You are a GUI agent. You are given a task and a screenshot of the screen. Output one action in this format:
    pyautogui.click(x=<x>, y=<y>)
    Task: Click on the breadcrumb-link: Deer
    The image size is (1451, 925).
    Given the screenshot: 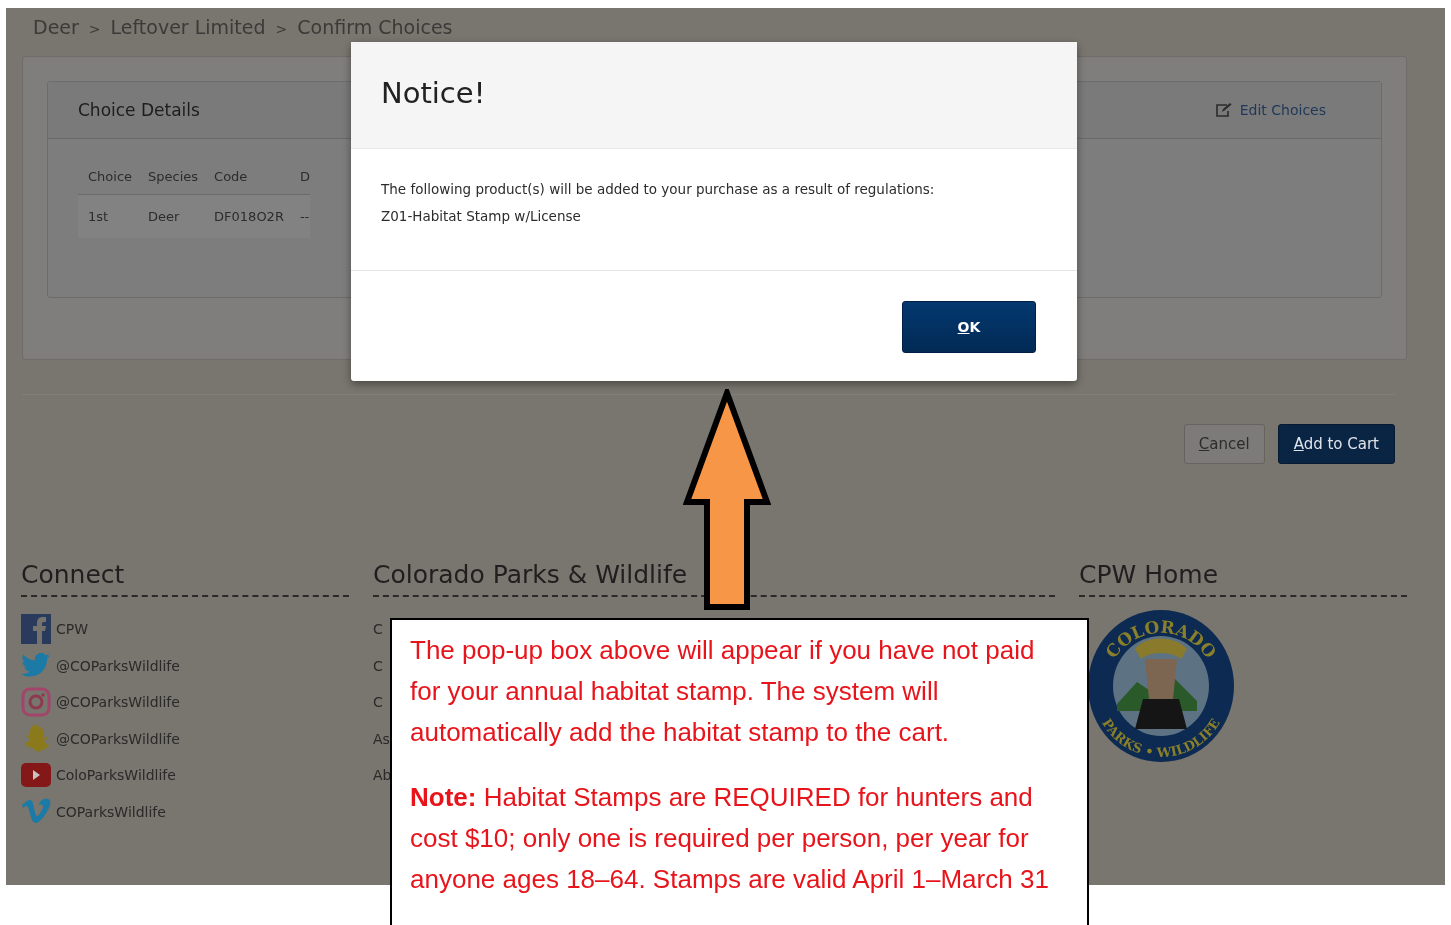 What is the action you would take?
    pyautogui.click(x=56, y=27)
    